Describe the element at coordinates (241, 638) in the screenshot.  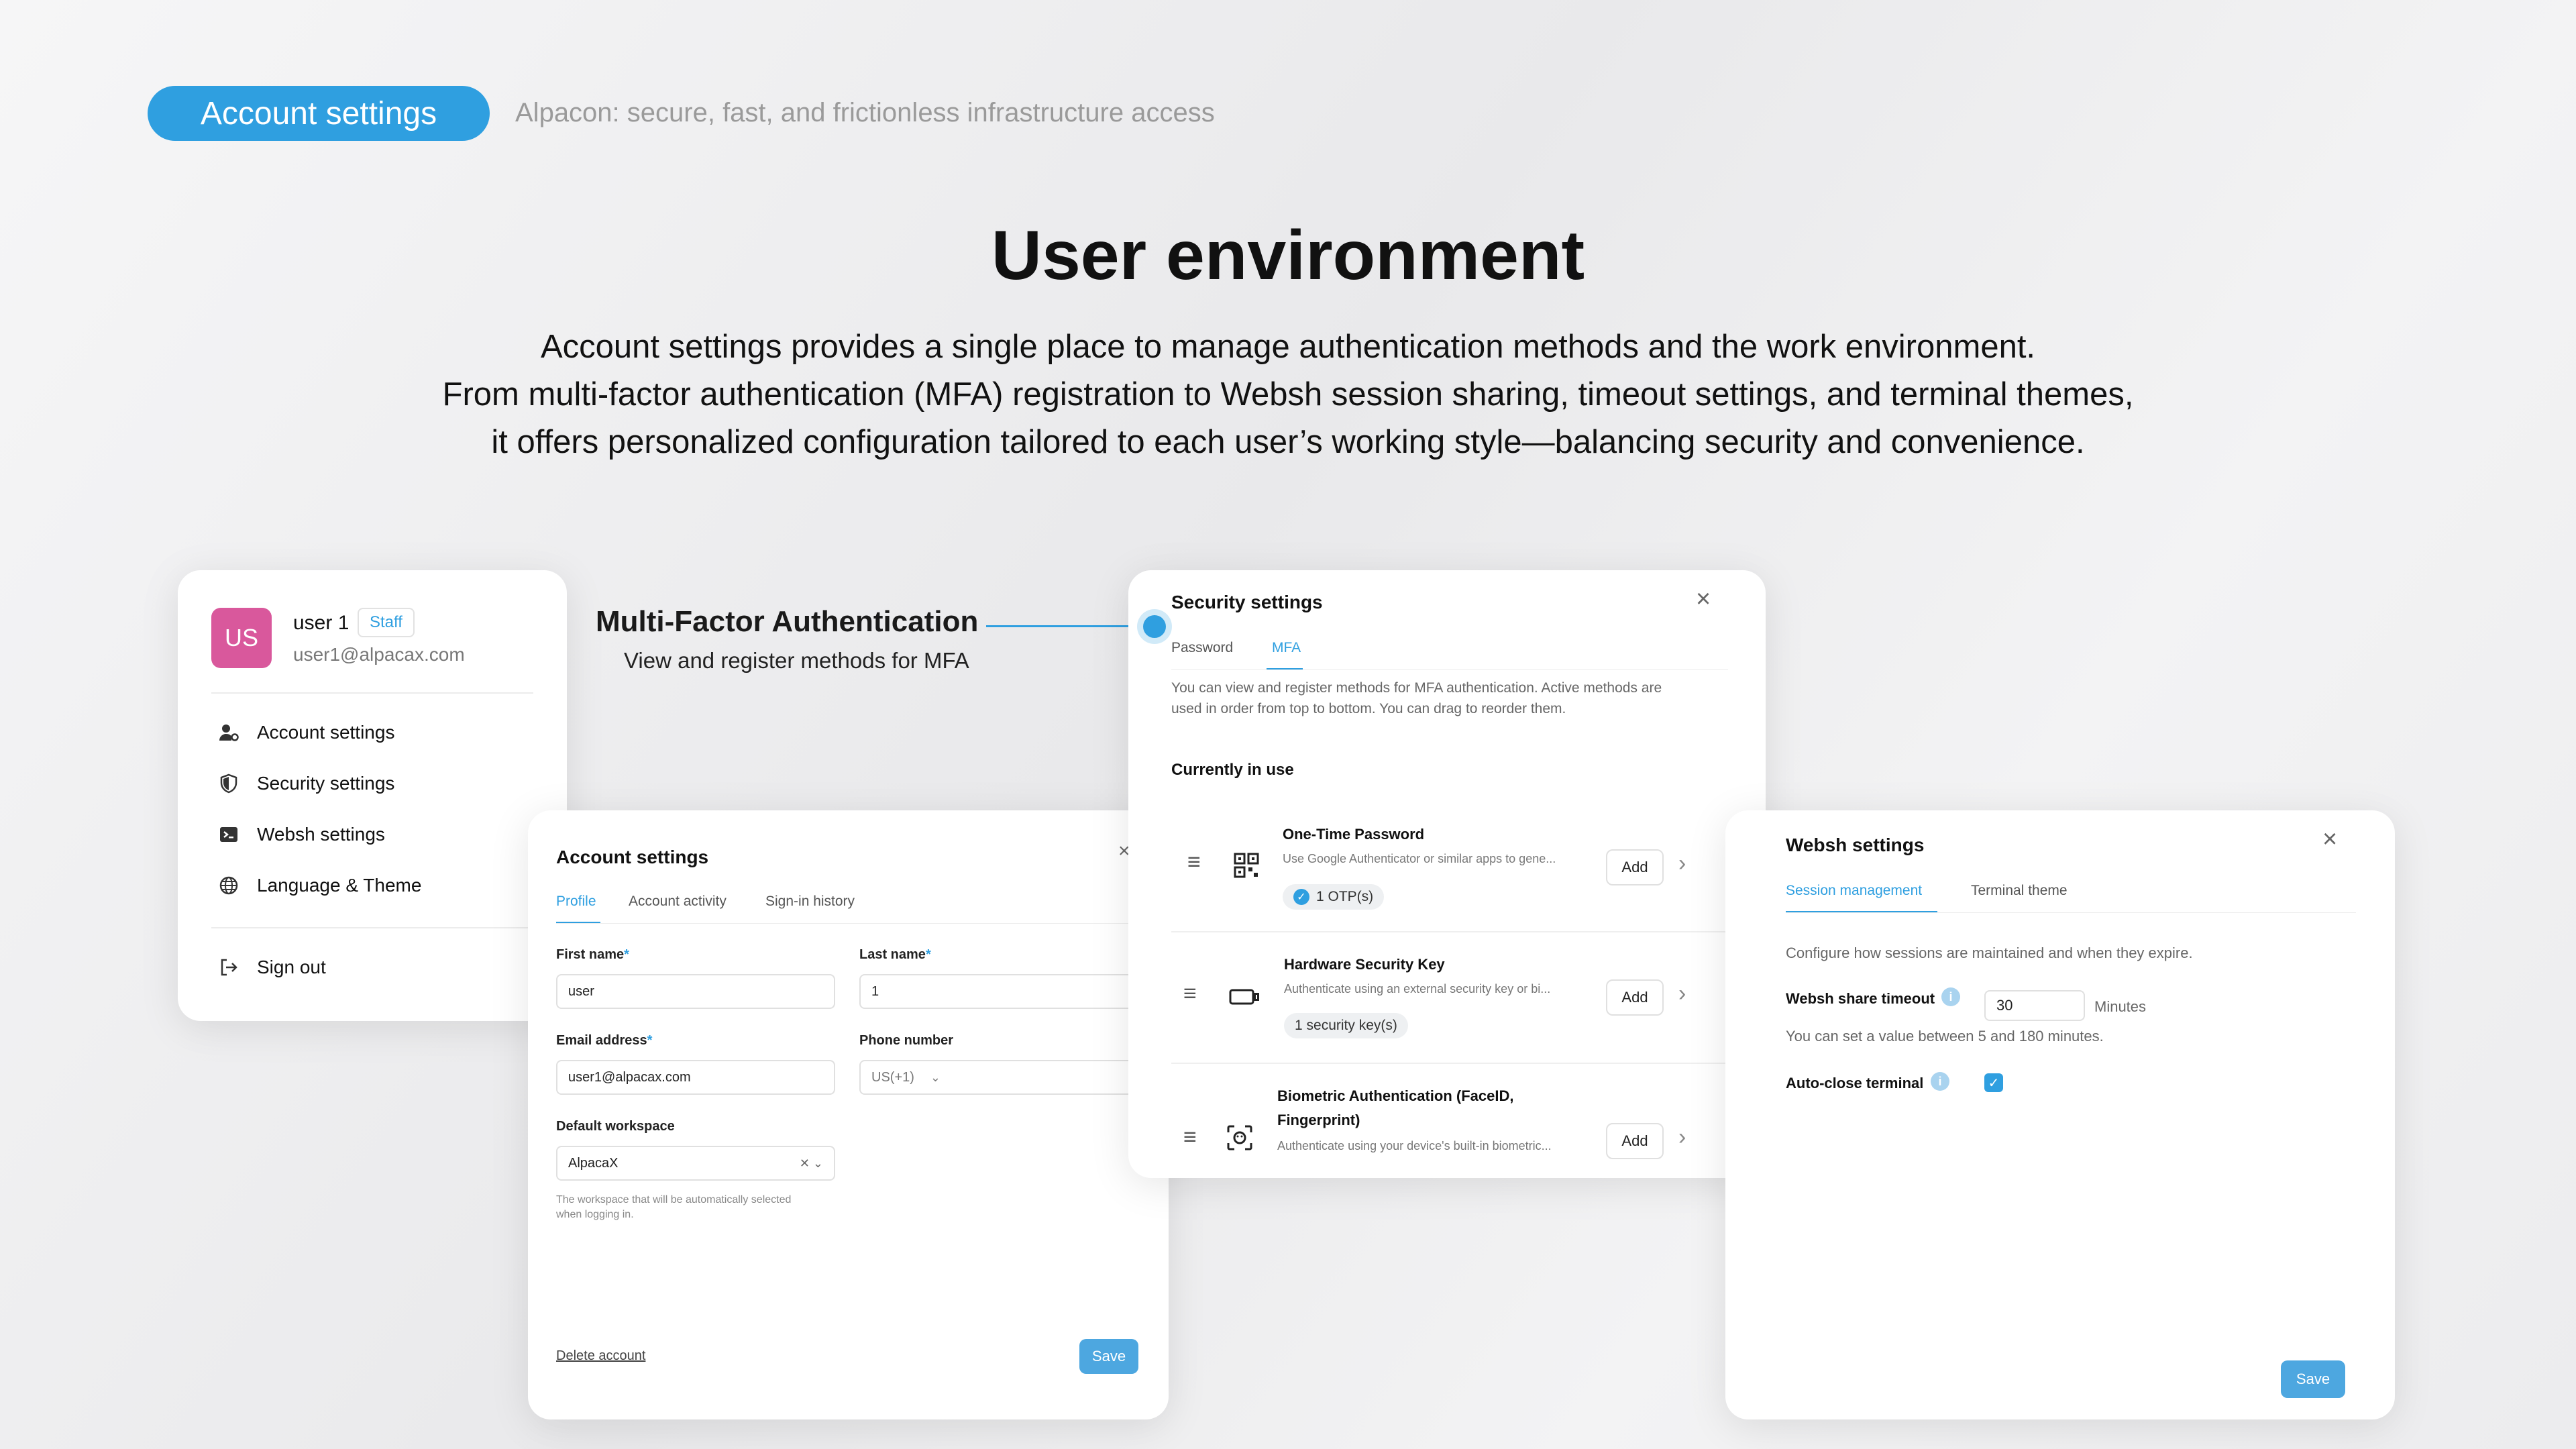
I see `avatar: US` at that location.